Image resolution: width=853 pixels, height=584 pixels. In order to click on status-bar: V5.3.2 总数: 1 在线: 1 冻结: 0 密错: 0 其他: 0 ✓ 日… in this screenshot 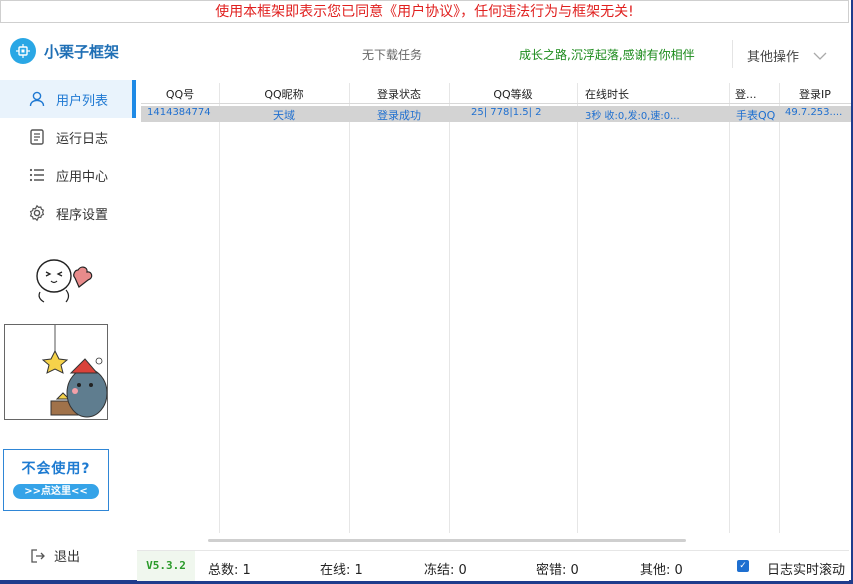, I will do `click(493, 565)`.